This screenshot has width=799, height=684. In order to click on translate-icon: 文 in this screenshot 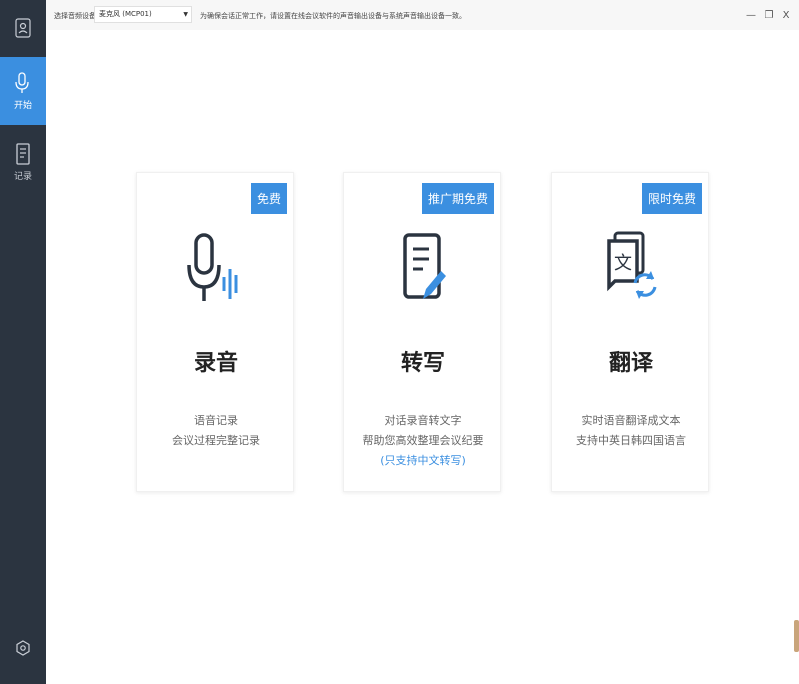, I will do `click(631, 269)`.